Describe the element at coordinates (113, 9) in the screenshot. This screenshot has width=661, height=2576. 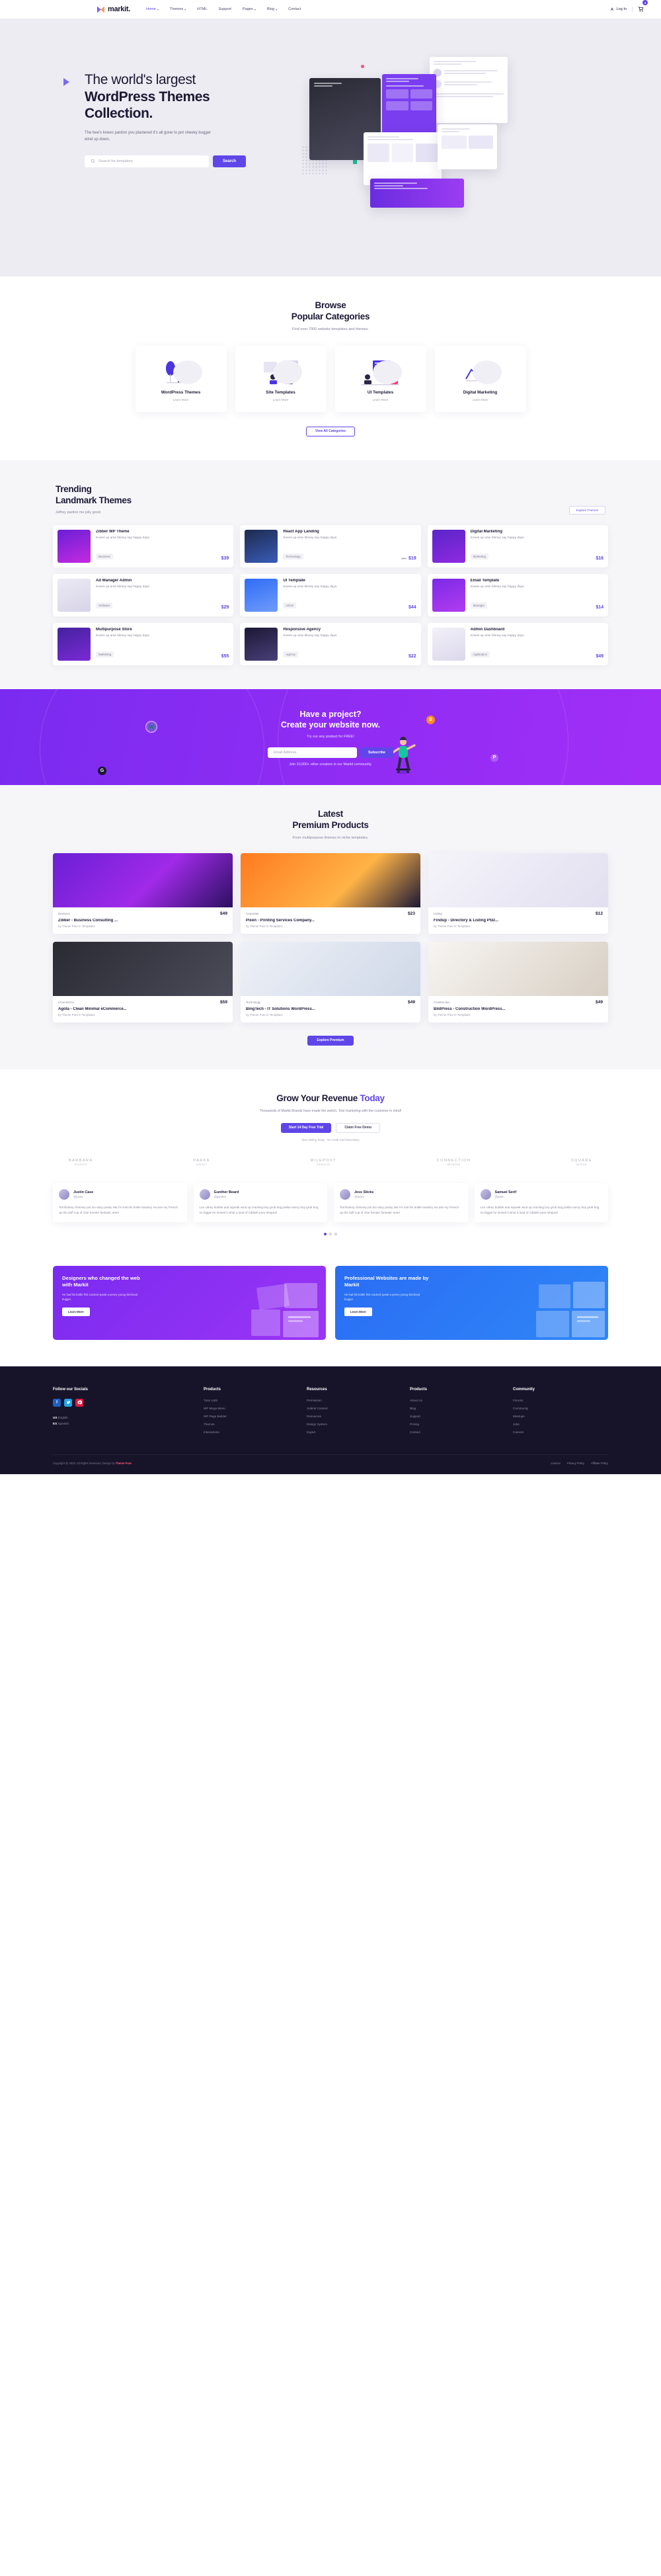
I see `brand-logo: markit.` at that location.